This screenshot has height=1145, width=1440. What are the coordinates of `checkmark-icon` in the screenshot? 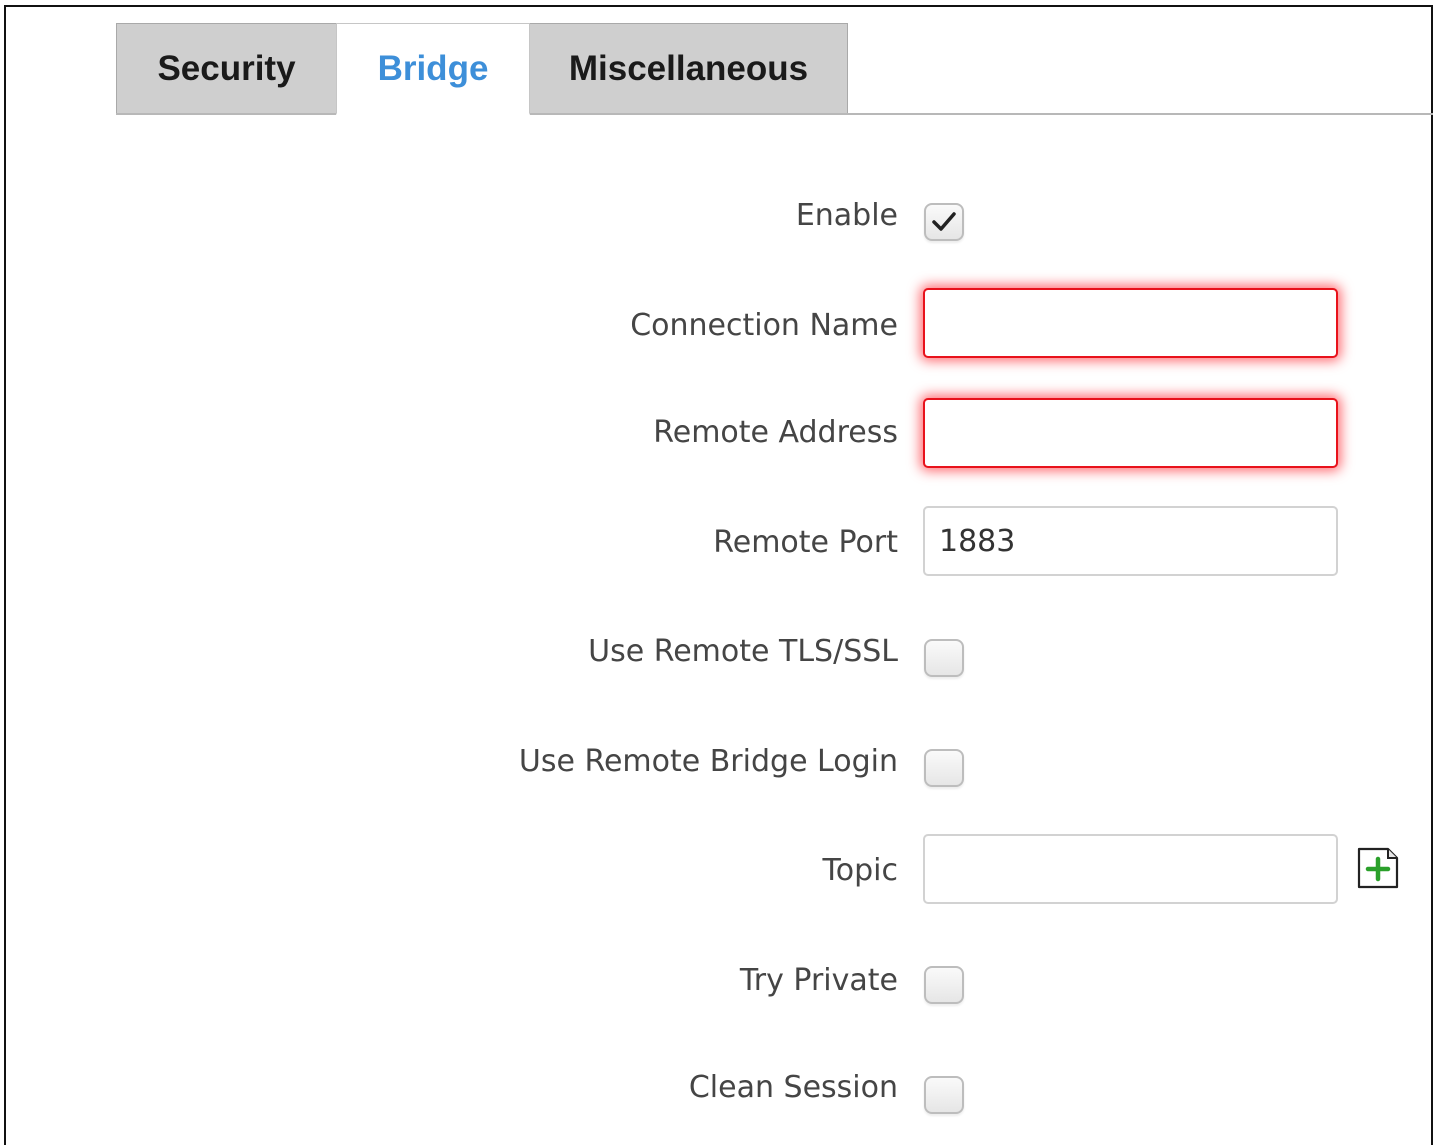 It's located at (944, 221).